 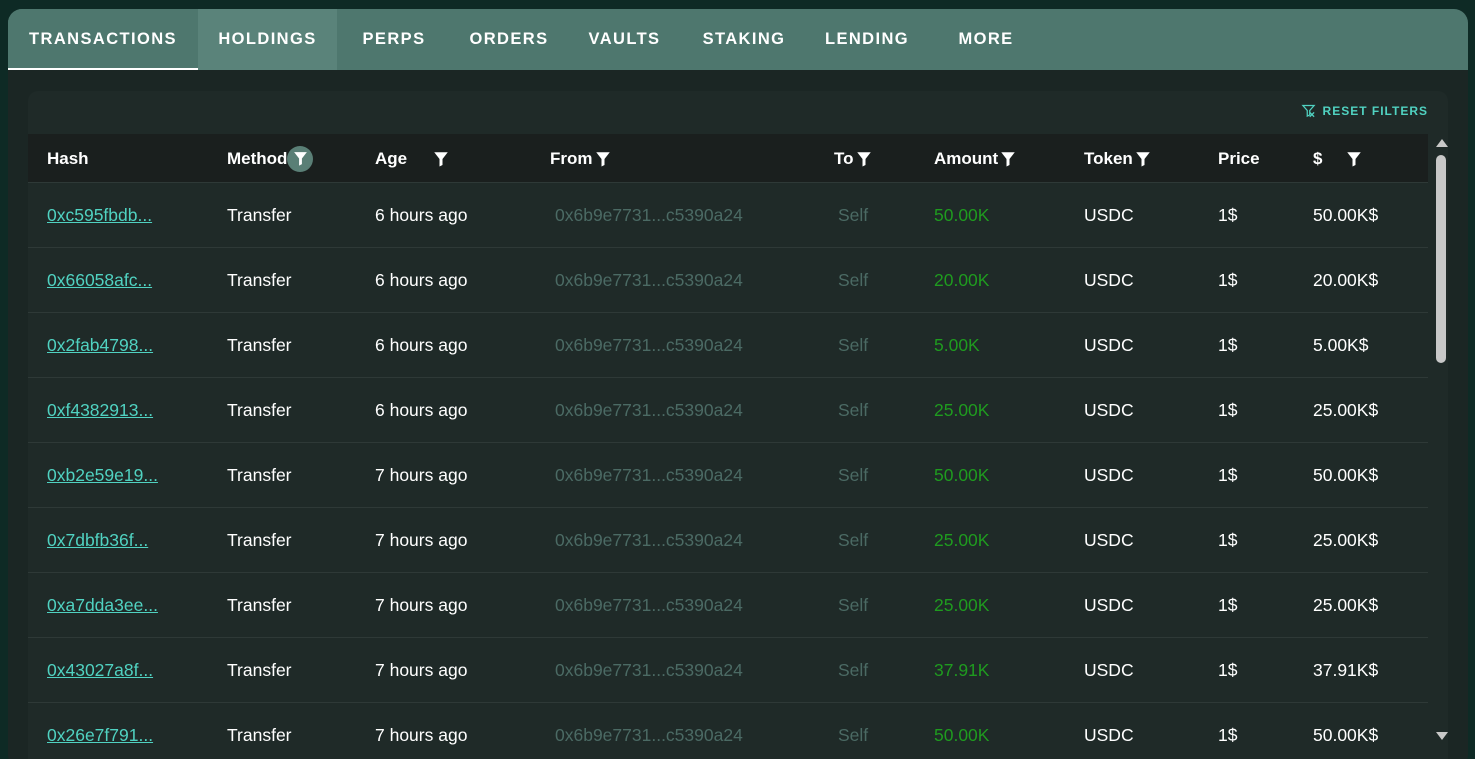 I want to click on tab-vaults: VAULTS, so click(x=624, y=39).